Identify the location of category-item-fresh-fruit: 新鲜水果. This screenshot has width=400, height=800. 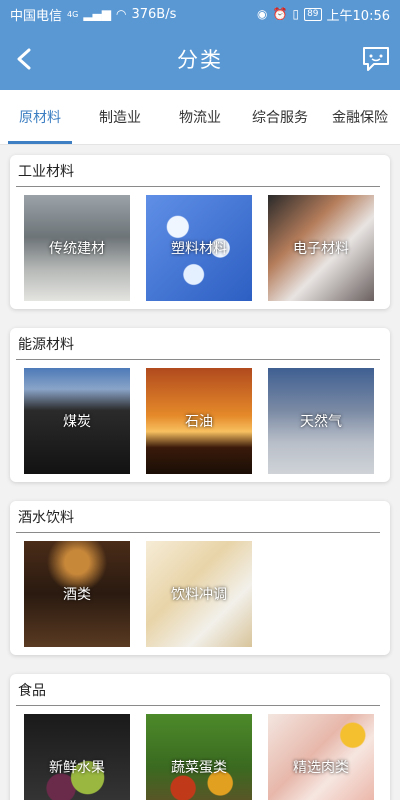
(77, 757).